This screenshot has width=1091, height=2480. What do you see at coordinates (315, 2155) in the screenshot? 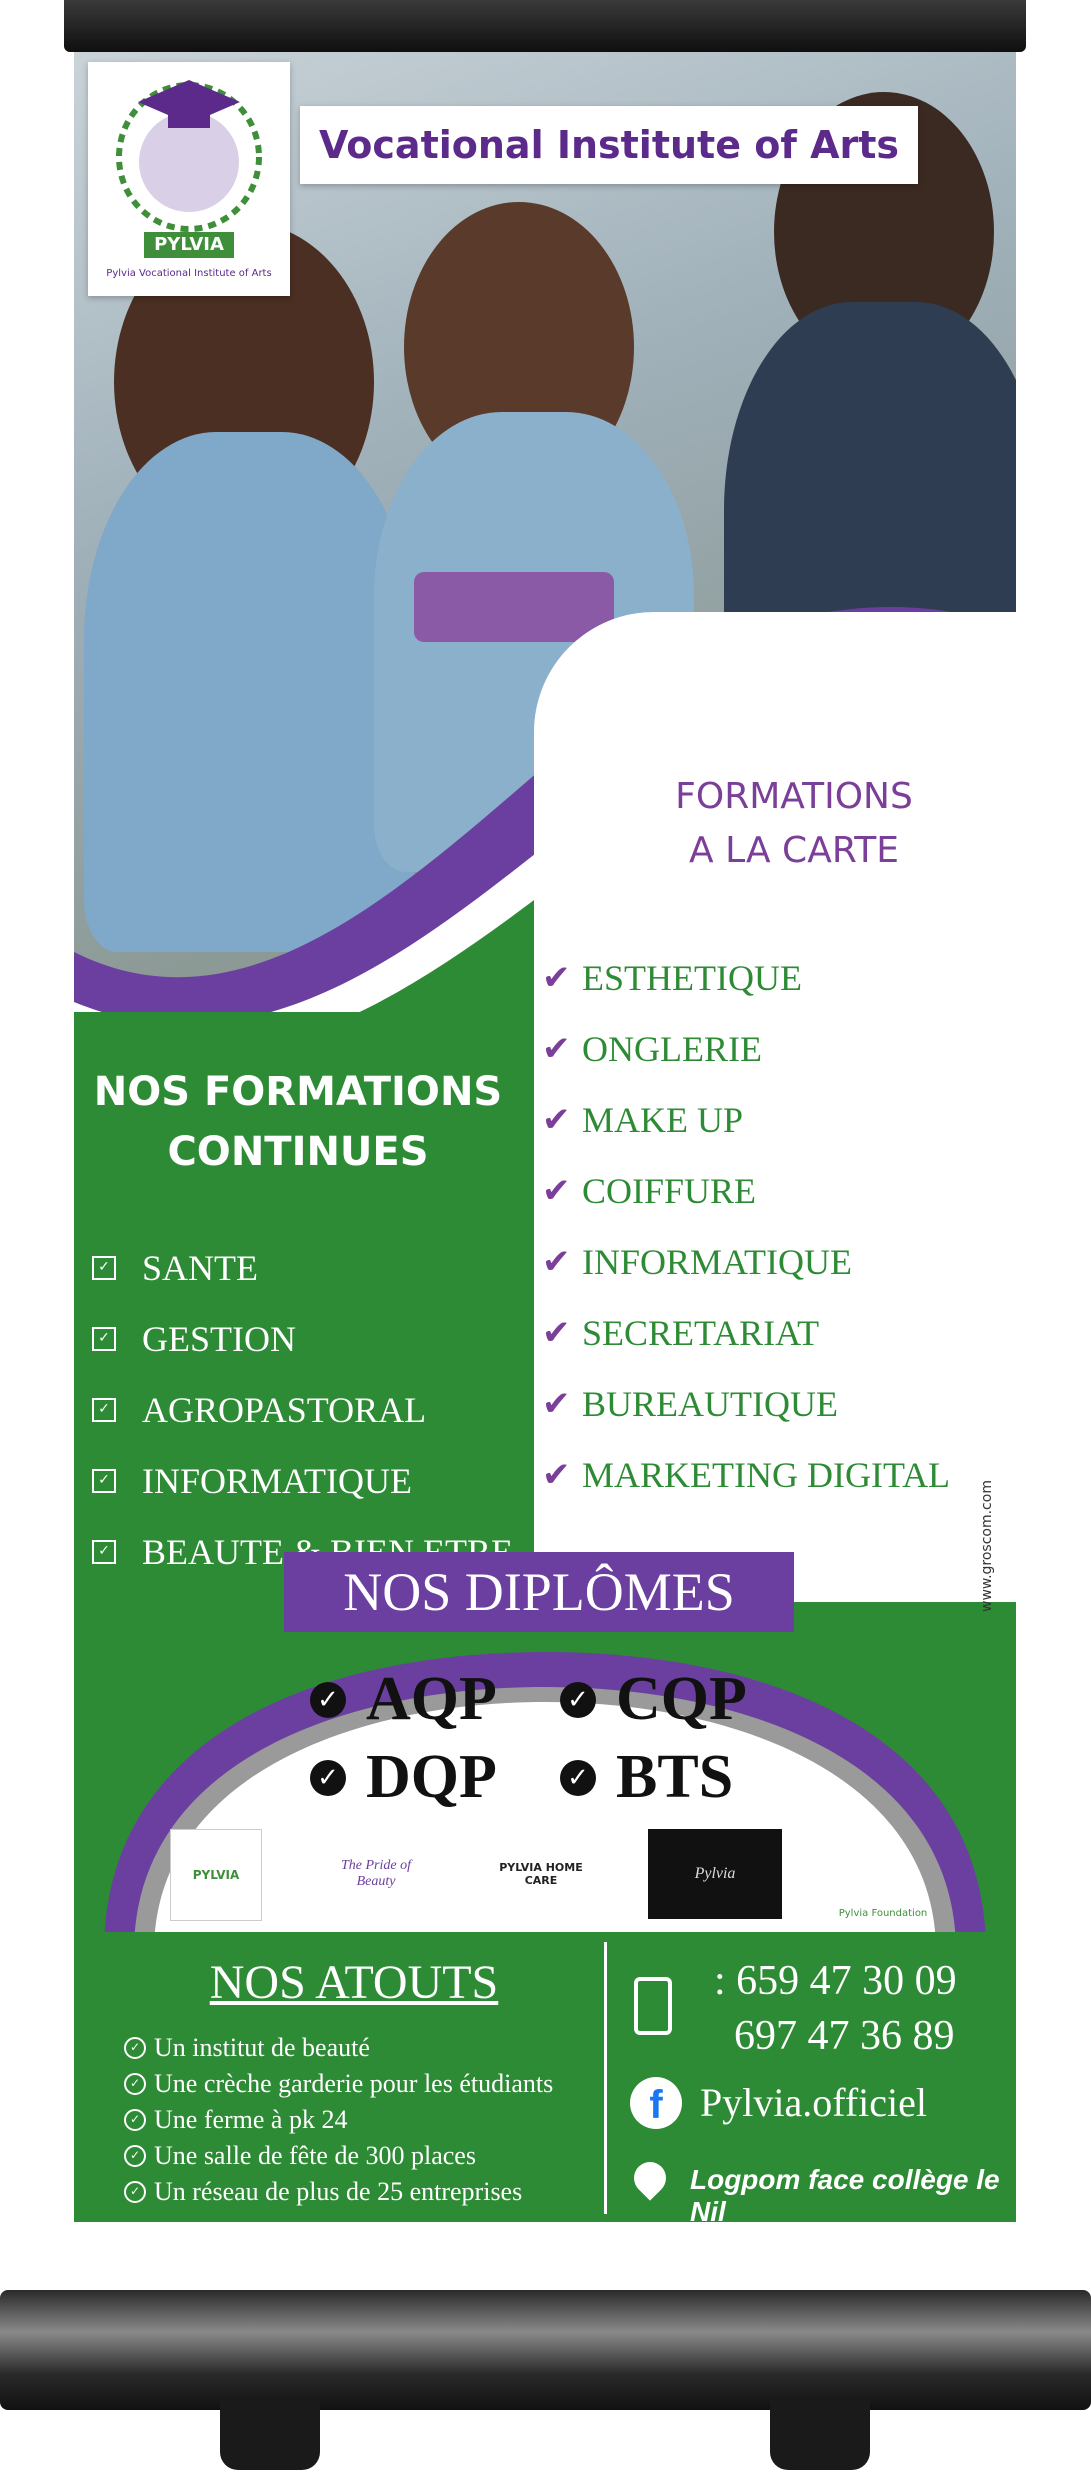
I see `list-item-label: Une salle de fête de 300 places` at bounding box center [315, 2155].